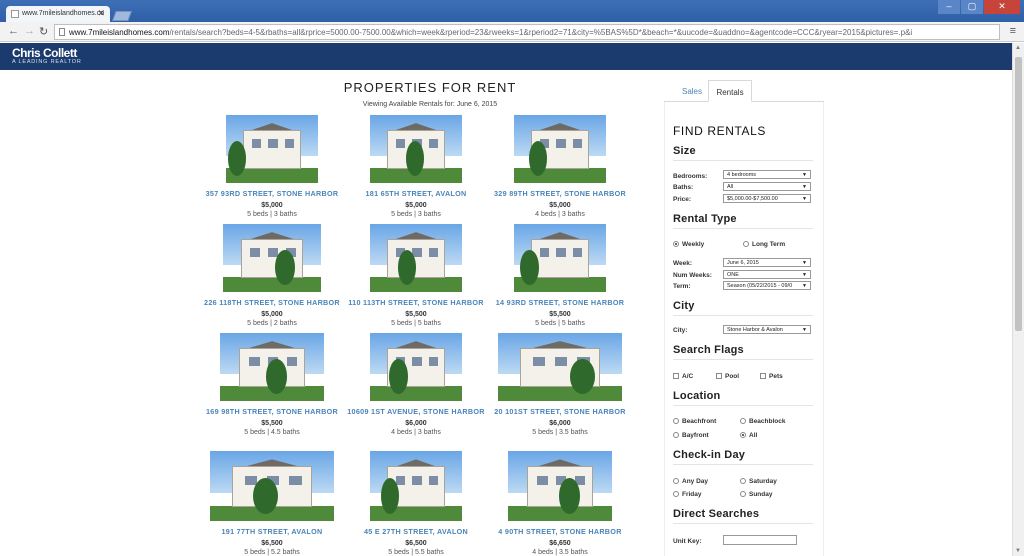 Image resolution: width=1024 pixels, height=556 pixels. Describe the element at coordinates (719, 376) in the screenshot. I see `pool-checkbox-box` at that location.